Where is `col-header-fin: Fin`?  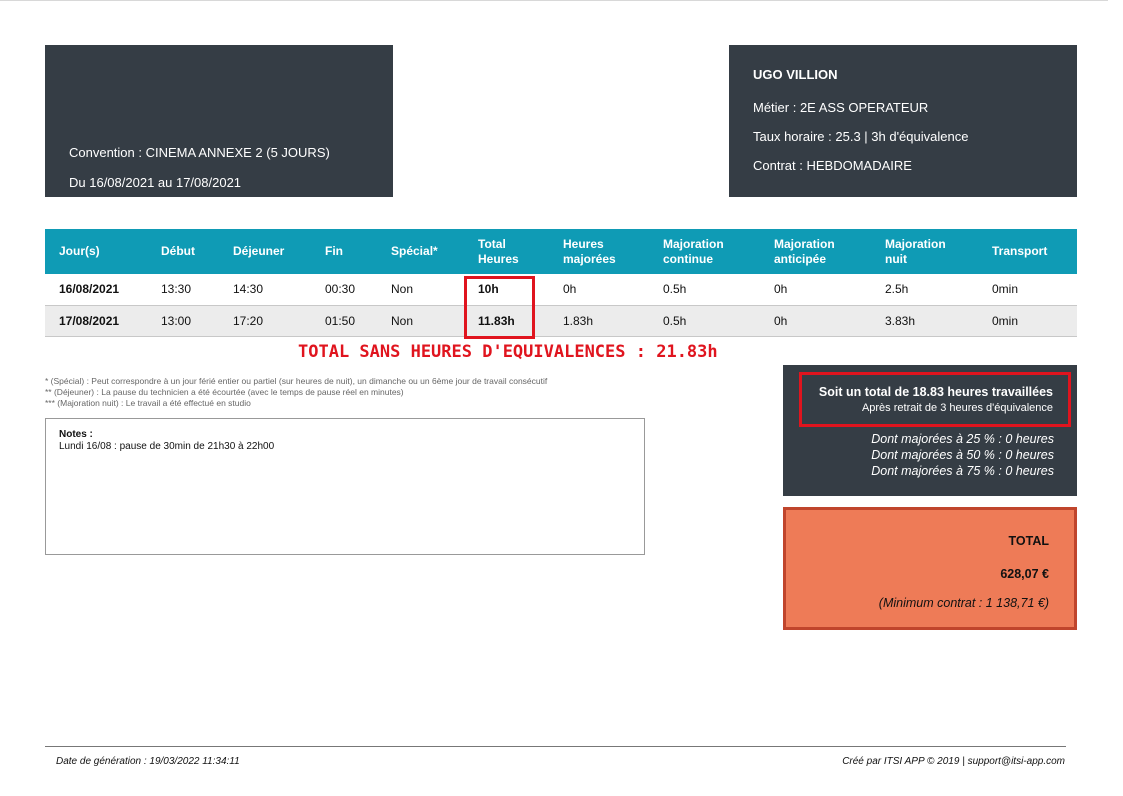
col-header-fin: Fin is located at coordinates (334, 251).